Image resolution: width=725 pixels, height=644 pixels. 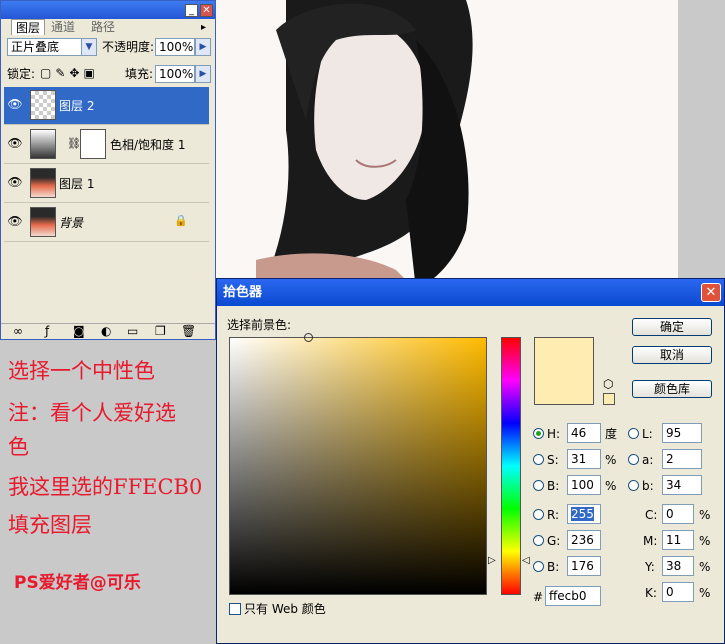 What do you see at coordinates (584, 566) in the screenshot?
I see `blue-input: 176` at bounding box center [584, 566].